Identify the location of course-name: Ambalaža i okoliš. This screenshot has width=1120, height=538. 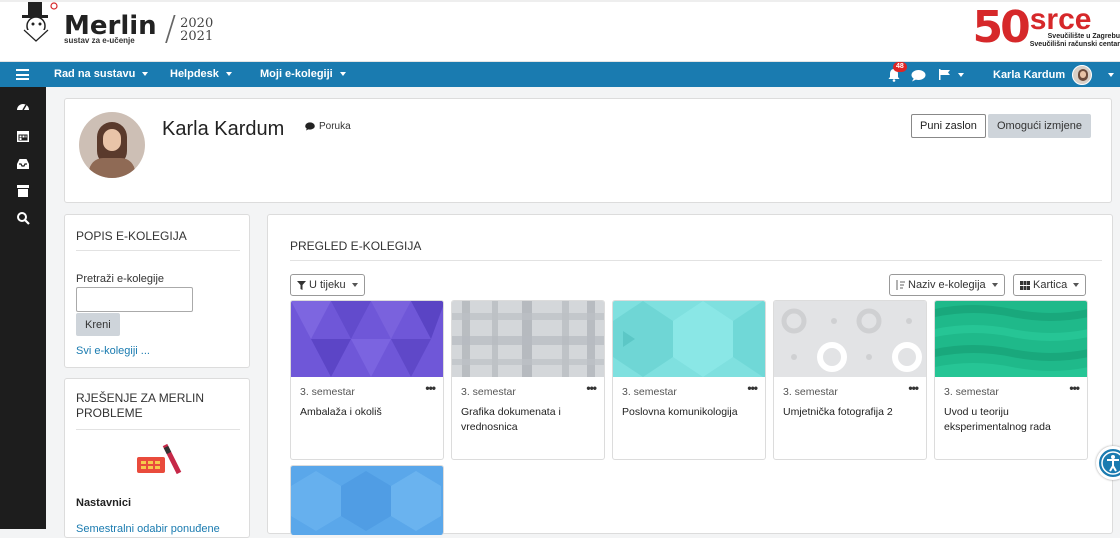
(365, 412).